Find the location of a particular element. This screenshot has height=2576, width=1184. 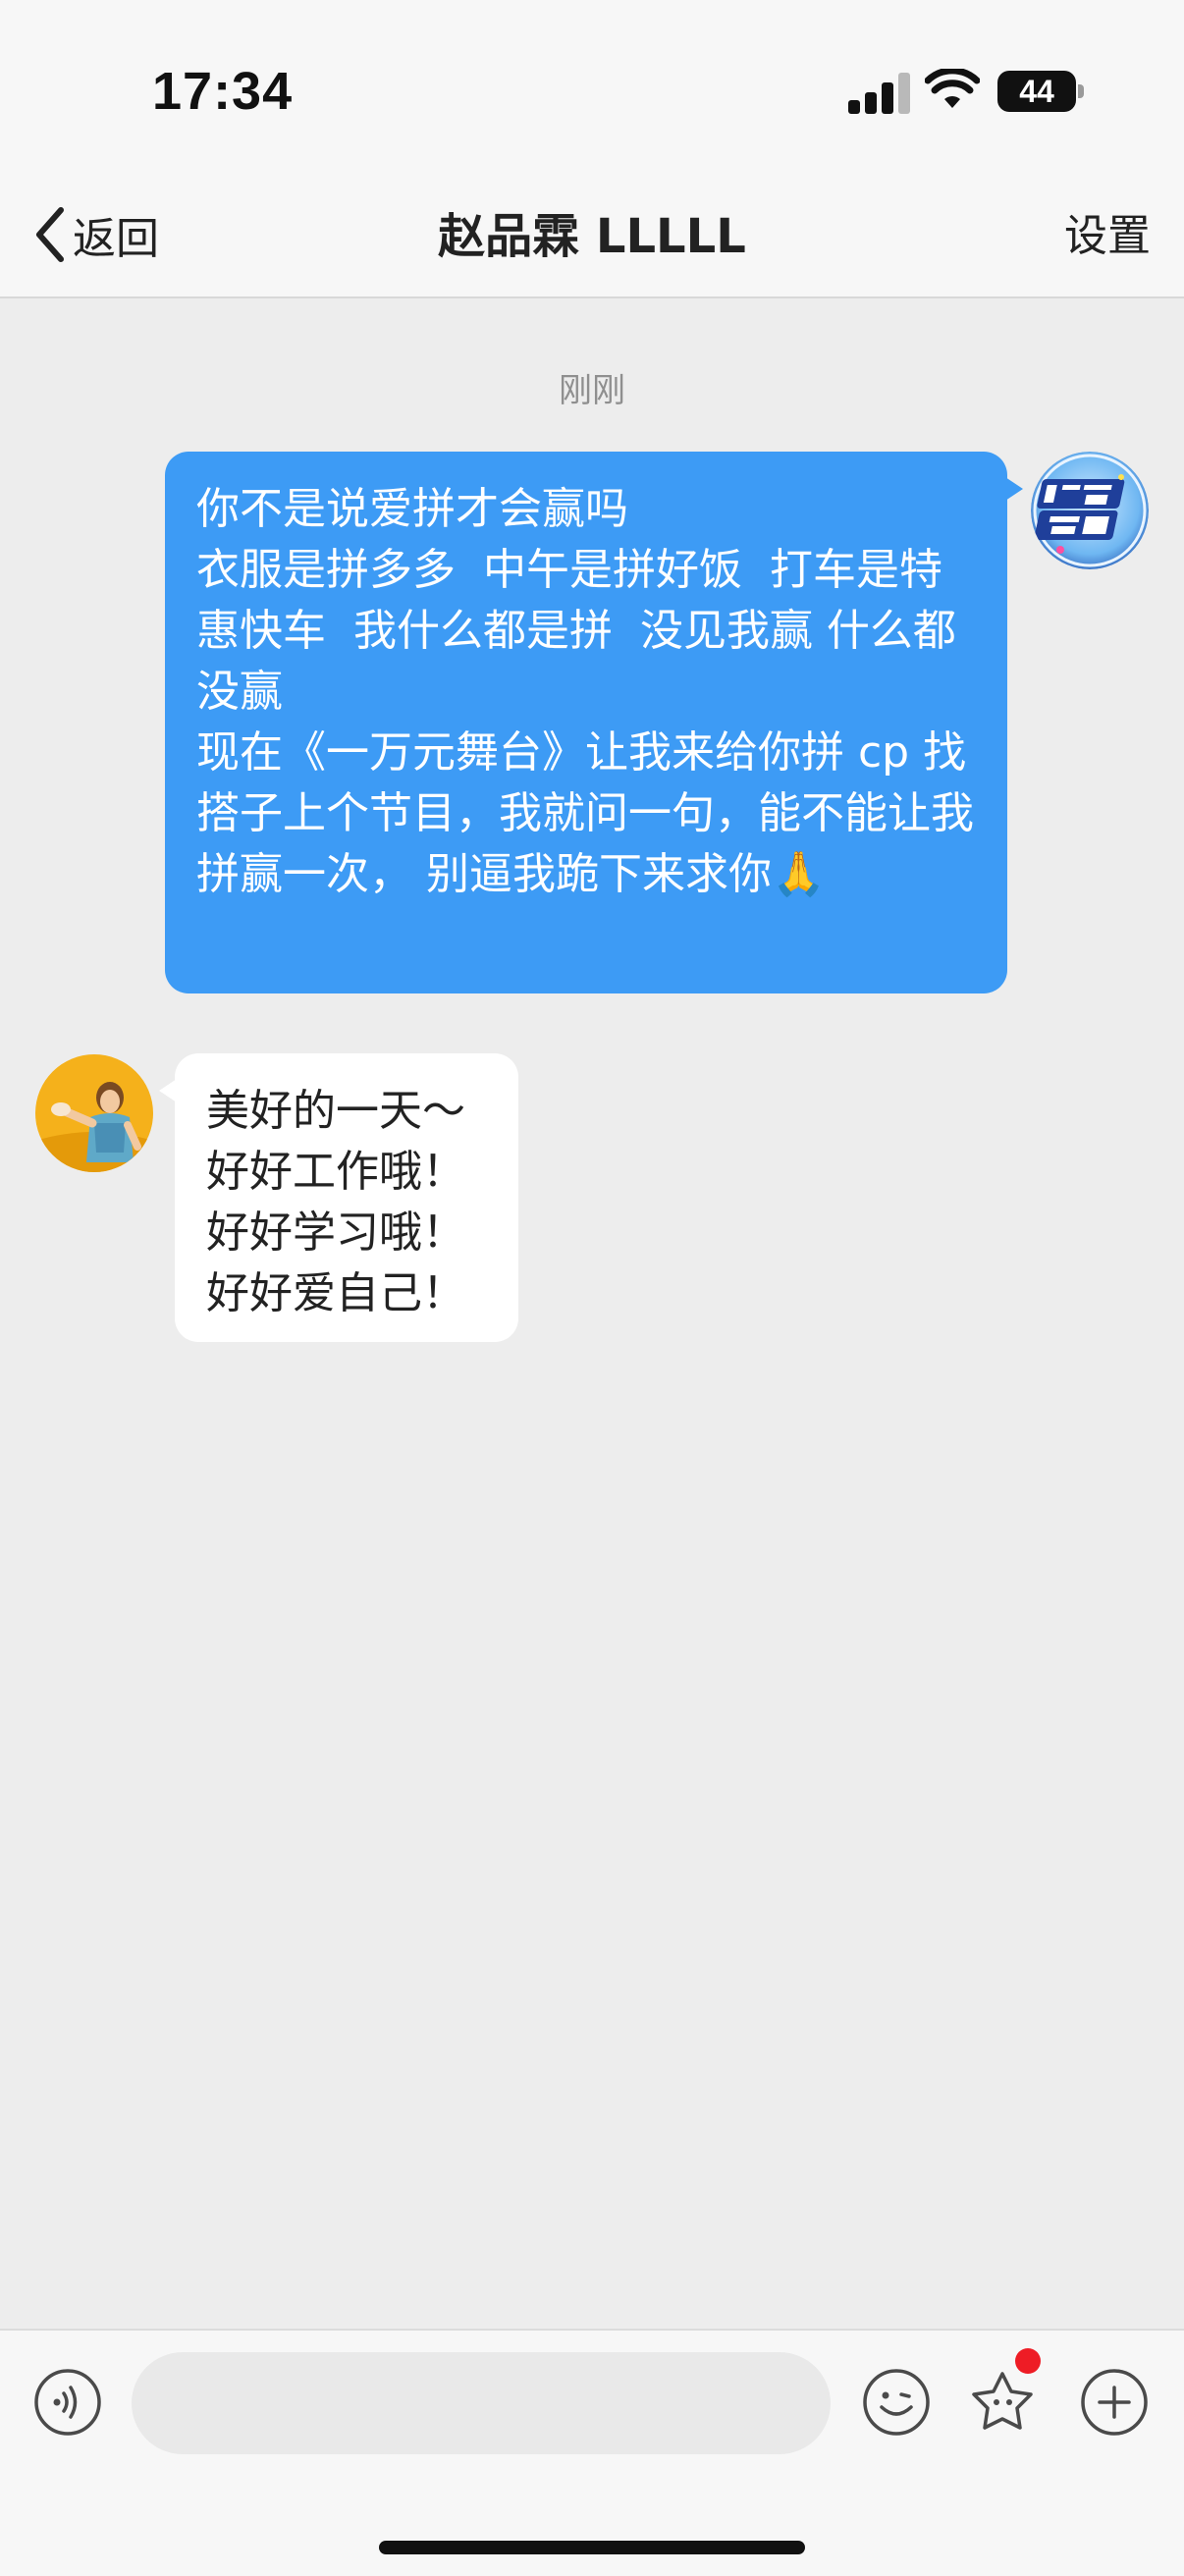

nav-bar: 返回 赵品霖 LLLLL 设置 is located at coordinates (592, 237).